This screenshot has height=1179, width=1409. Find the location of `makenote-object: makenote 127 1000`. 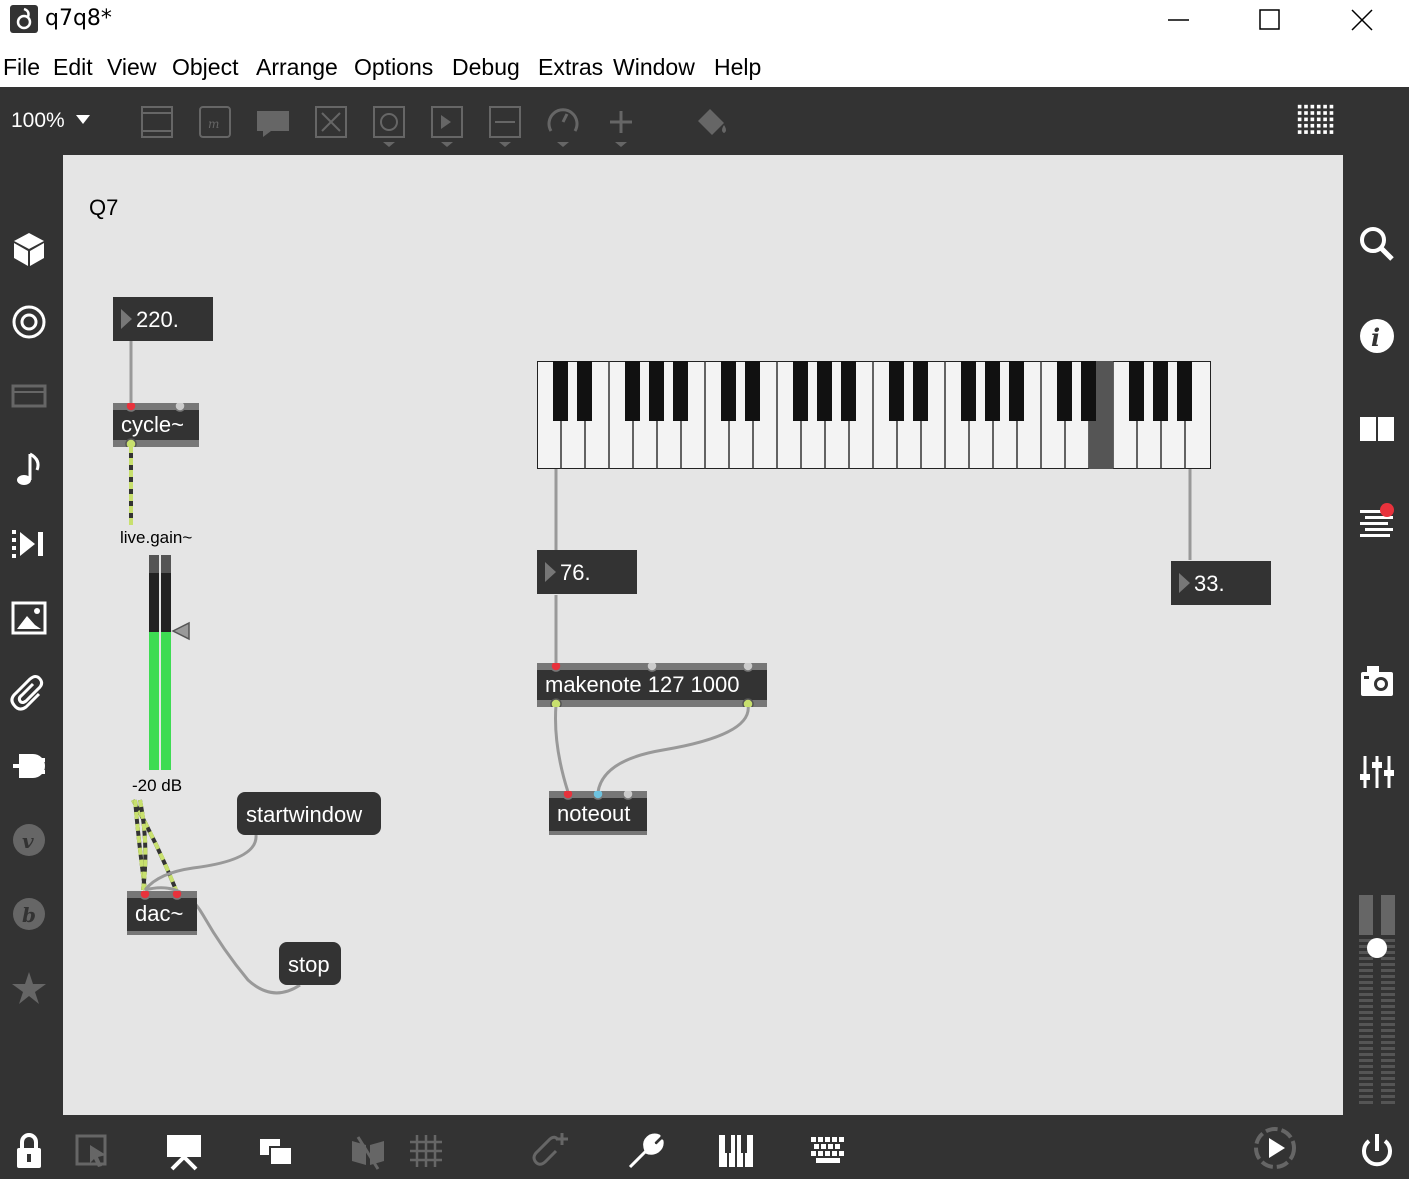

makenote-object: makenote 127 1000 is located at coordinates (652, 685).